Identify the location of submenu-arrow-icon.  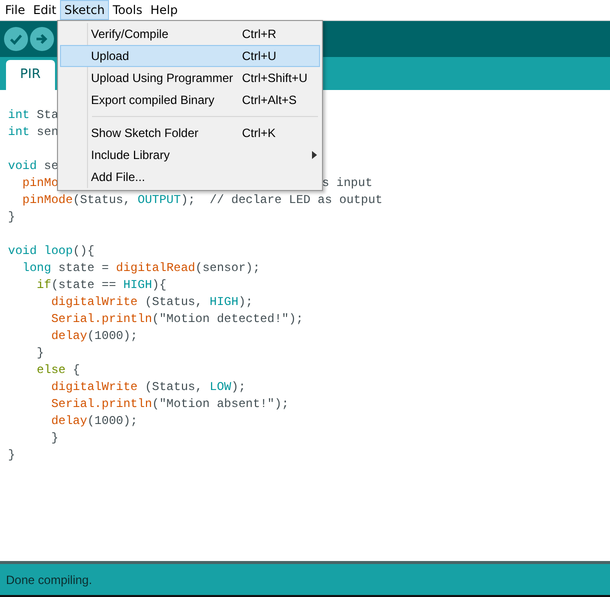
(314, 155).